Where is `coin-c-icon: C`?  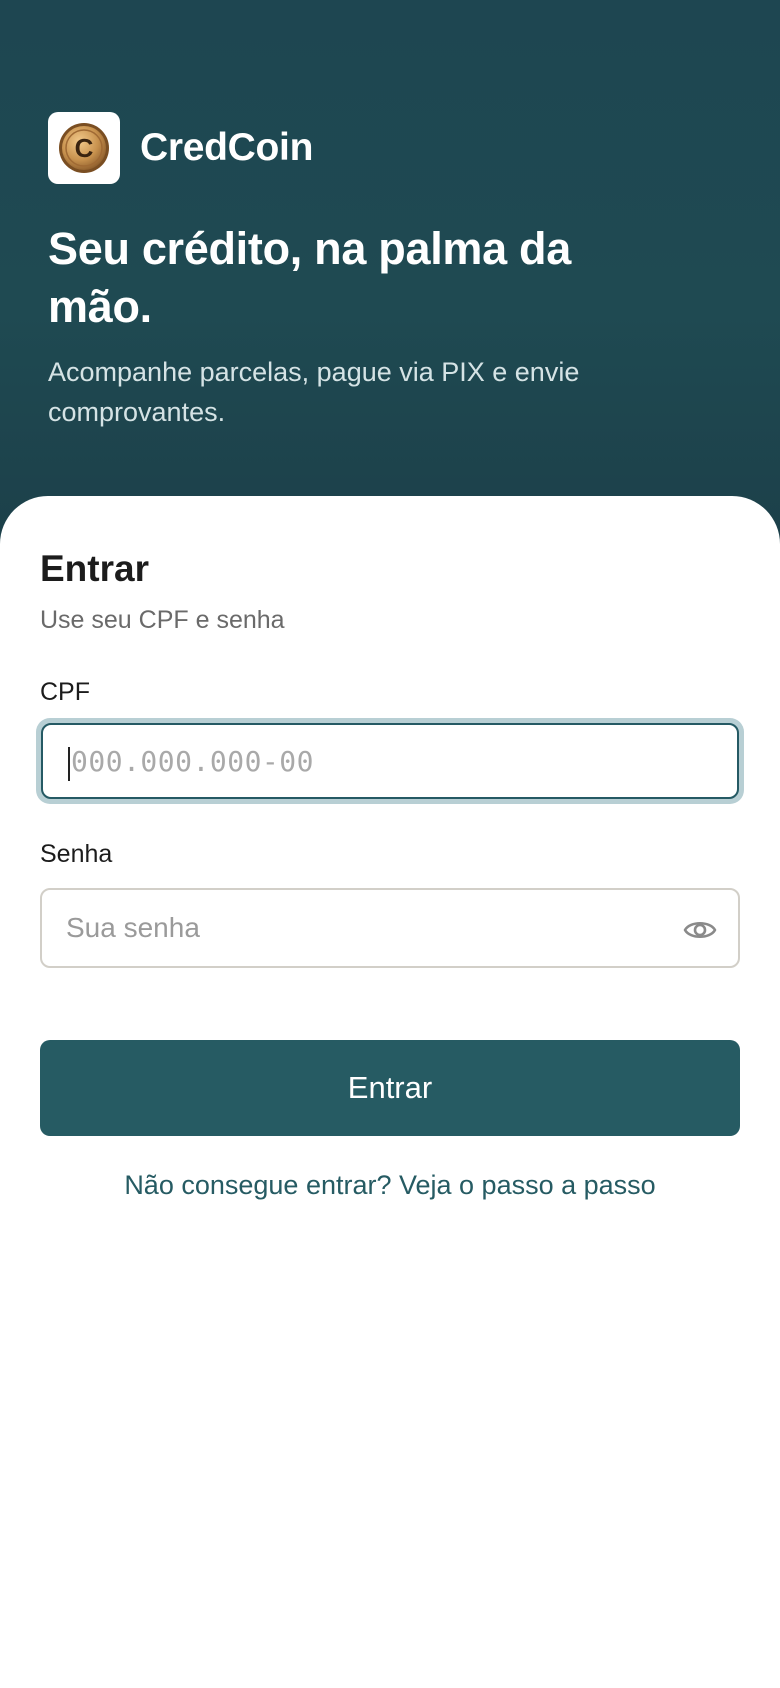
coin-c-icon: C is located at coordinates (84, 148).